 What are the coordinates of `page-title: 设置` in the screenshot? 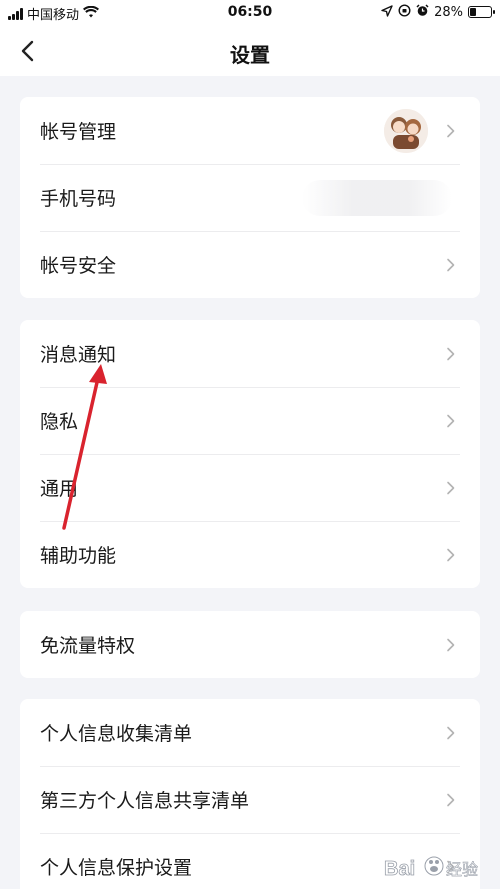 It's located at (250, 55).